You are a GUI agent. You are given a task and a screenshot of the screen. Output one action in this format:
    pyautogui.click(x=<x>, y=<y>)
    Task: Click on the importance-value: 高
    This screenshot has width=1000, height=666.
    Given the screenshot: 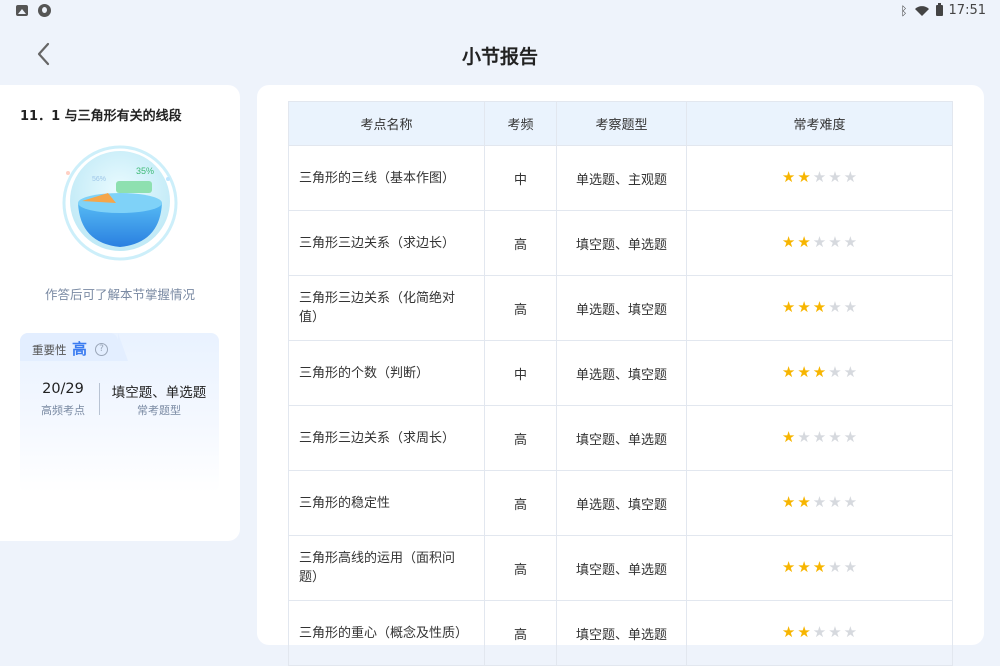 What is the action you would take?
    pyautogui.click(x=80, y=349)
    